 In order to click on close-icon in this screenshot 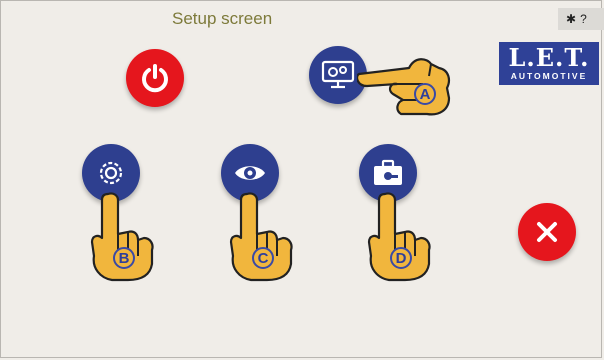, I will do `click(547, 232)`.